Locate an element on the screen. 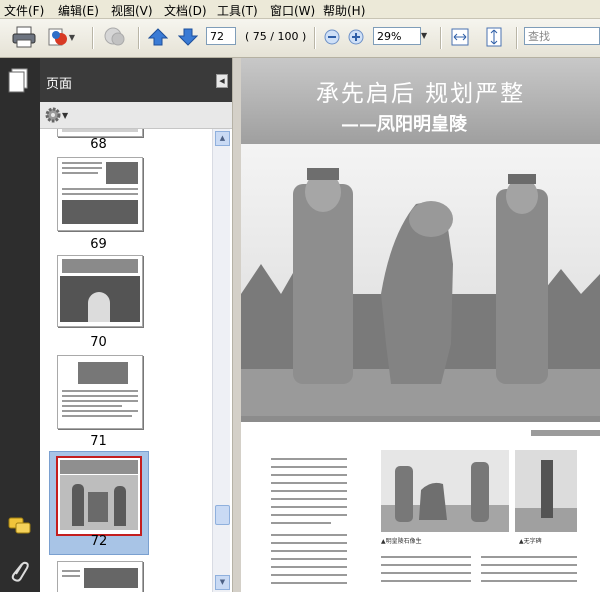 The image size is (600, 592). attachments-button is located at coordinates (19, 572).